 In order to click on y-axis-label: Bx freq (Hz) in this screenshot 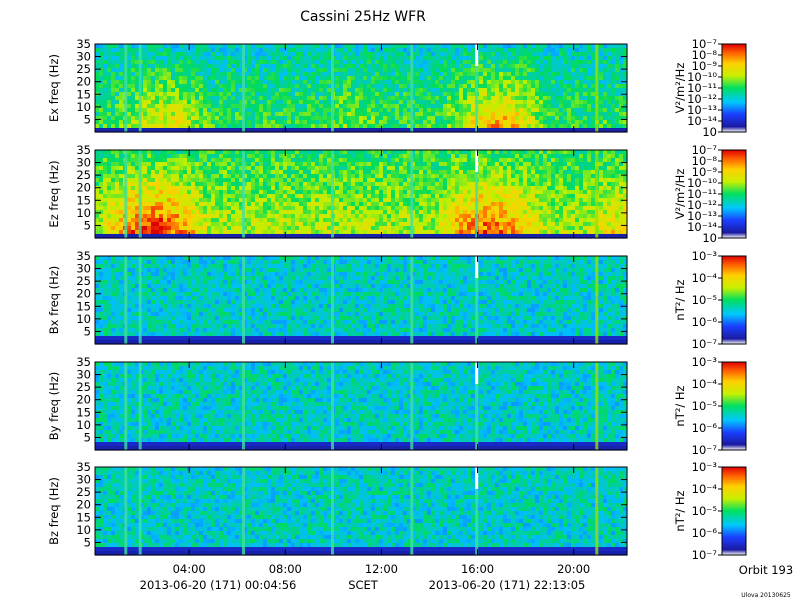, I will do `click(54, 300)`.